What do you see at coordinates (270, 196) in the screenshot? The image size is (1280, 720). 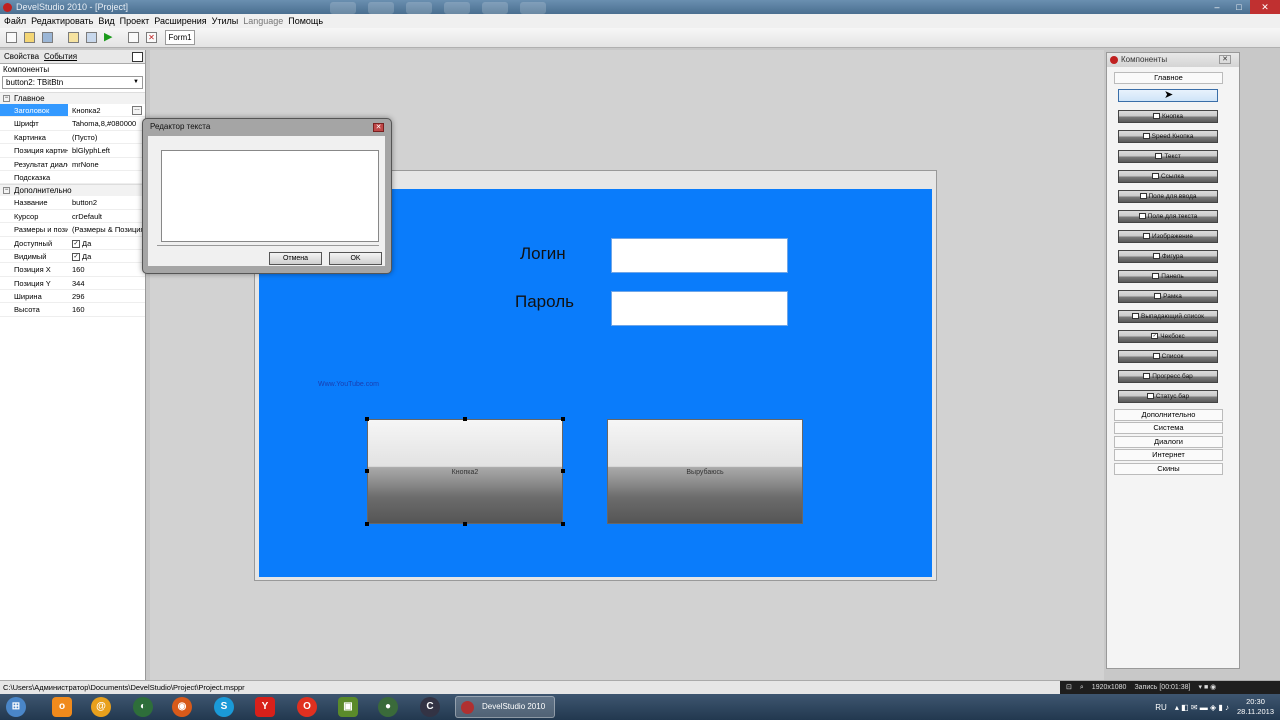 I see `dialog-textarea` at bounding box center [270, 196].